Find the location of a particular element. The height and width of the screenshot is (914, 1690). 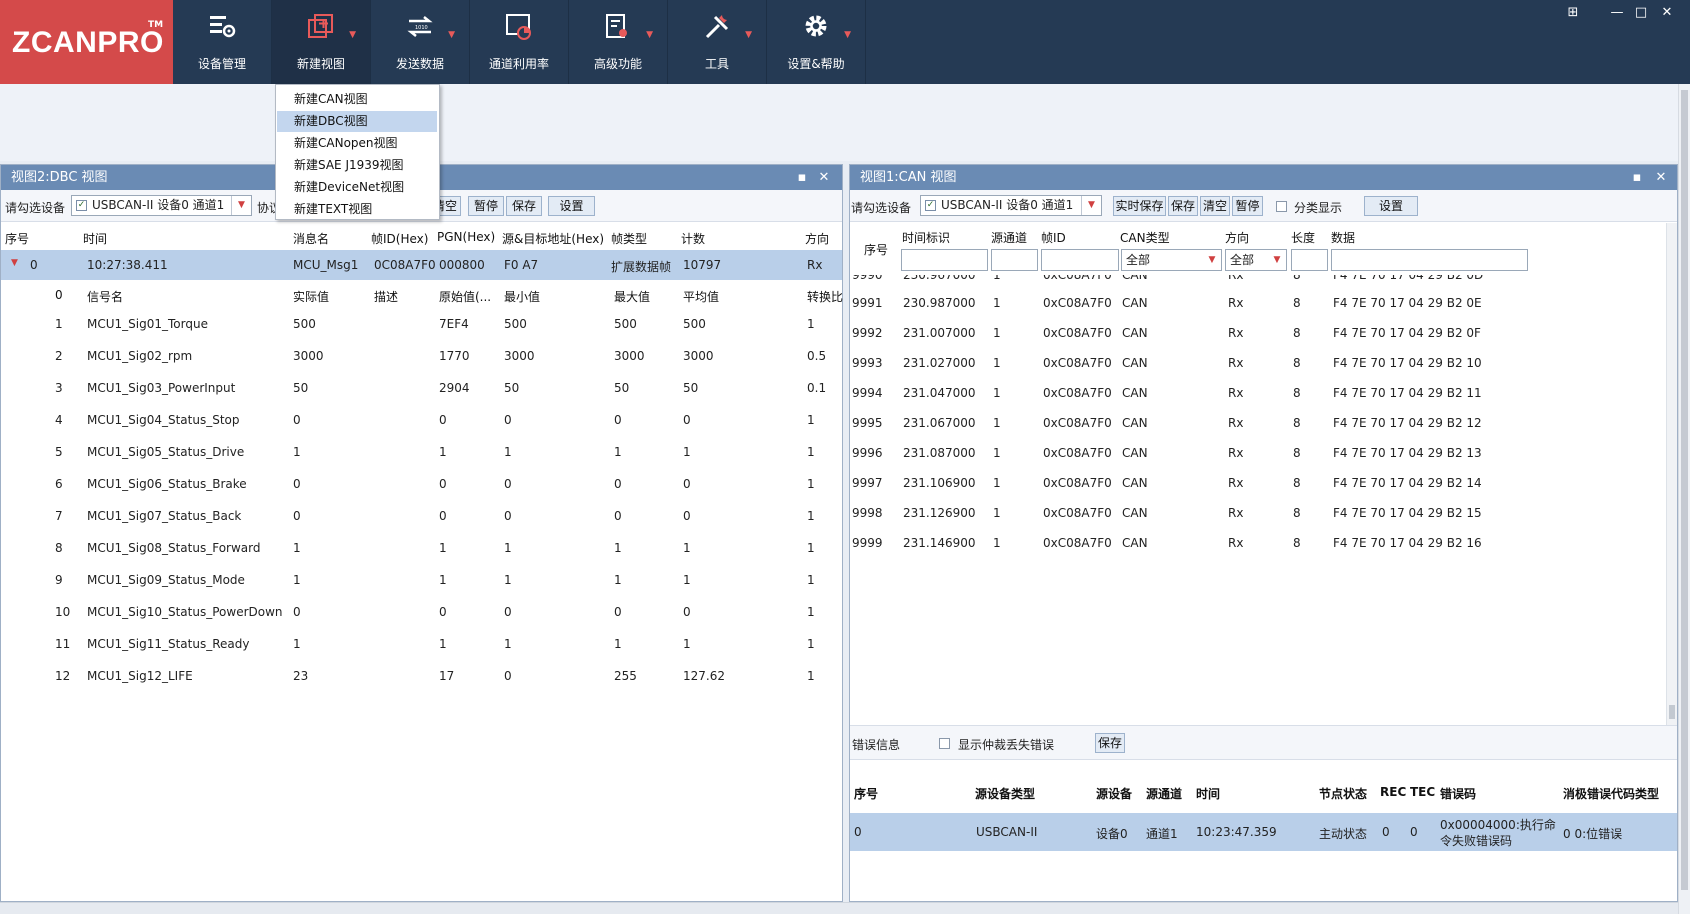

clear-button: 清空 is located at coordinates (1215, 206).